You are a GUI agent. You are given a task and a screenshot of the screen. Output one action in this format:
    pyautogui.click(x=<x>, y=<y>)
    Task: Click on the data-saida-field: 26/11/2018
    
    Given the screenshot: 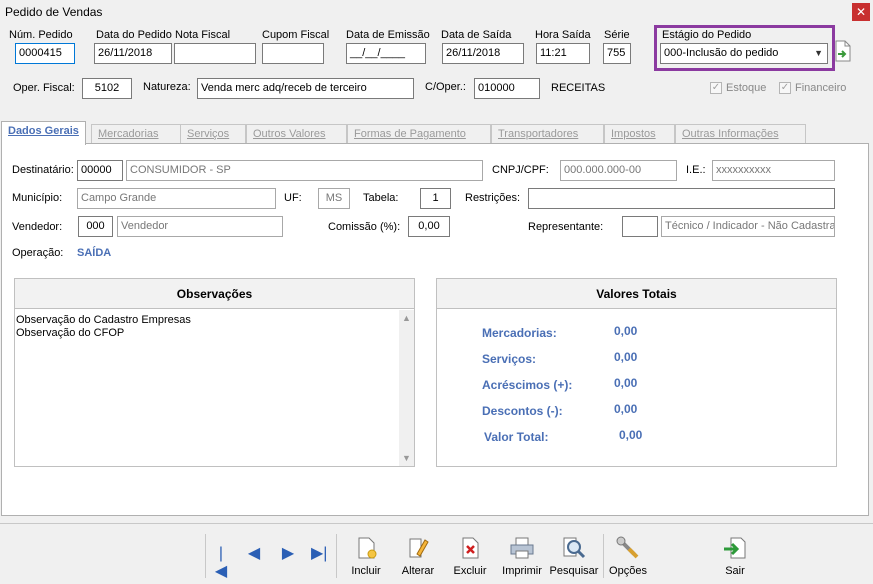 What is the action you would take?
    pyautogui.click(x=483, y=53)
    